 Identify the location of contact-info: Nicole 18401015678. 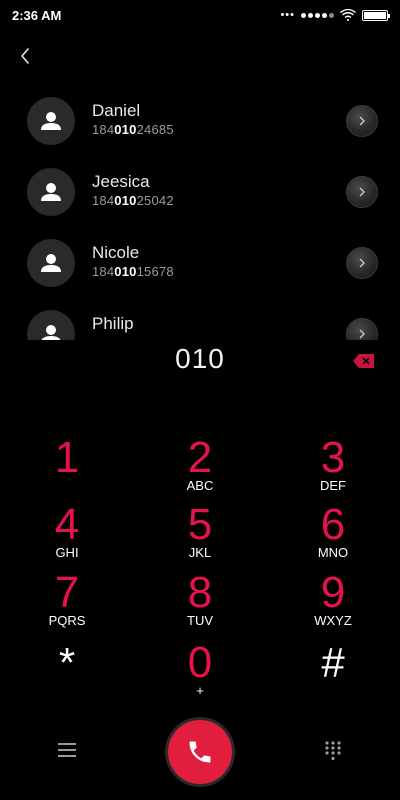
(133, 262).